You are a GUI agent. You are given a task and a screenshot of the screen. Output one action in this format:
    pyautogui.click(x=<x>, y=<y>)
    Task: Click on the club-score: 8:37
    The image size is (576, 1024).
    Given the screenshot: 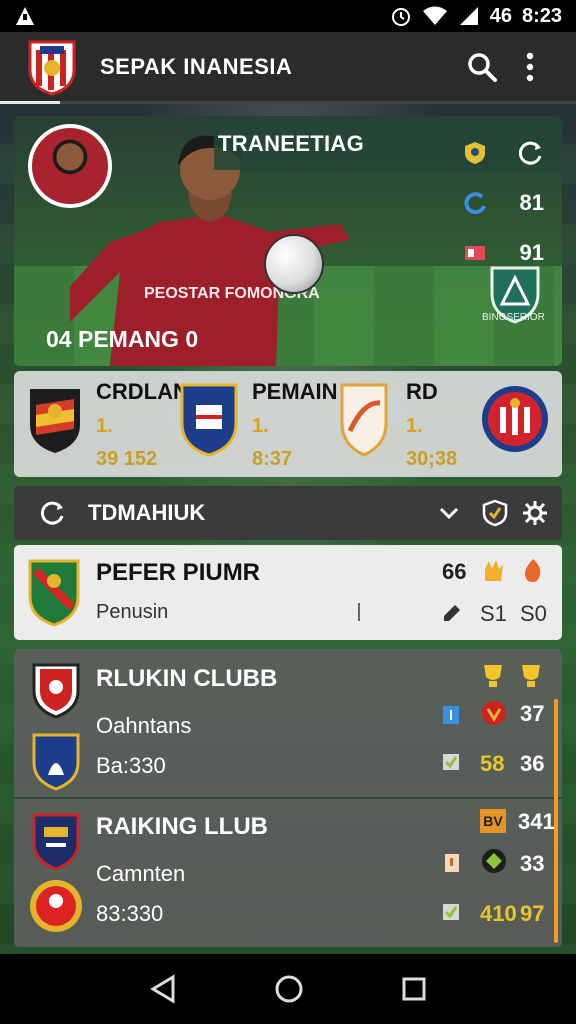 What is the action you would take?
    pyautogui.click(x=272, y=459)
    